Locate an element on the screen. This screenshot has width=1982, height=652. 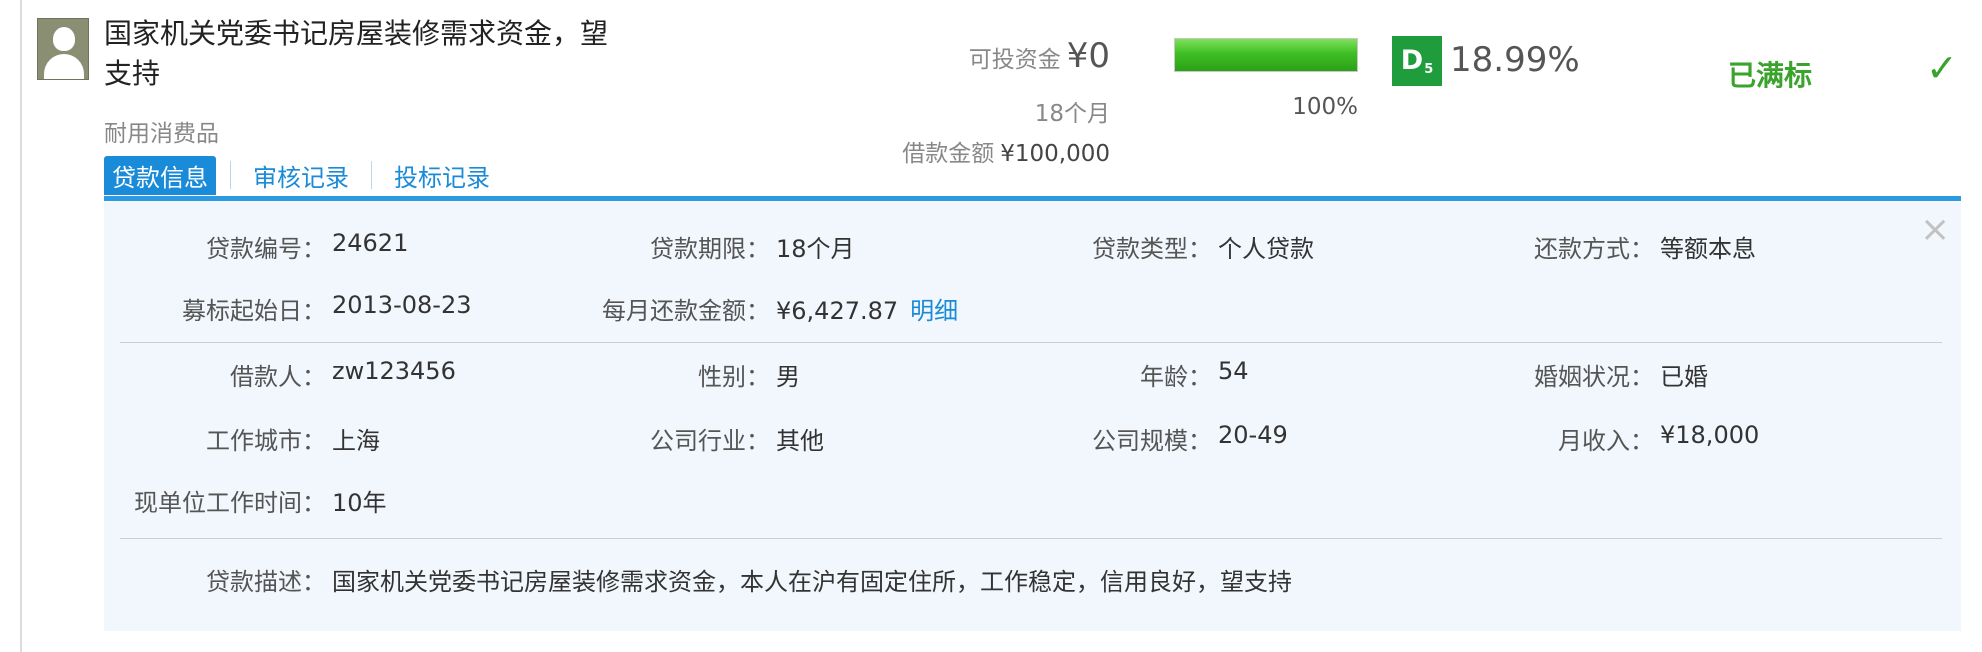
field-label: 性别 is located at coordinates (734, 374).